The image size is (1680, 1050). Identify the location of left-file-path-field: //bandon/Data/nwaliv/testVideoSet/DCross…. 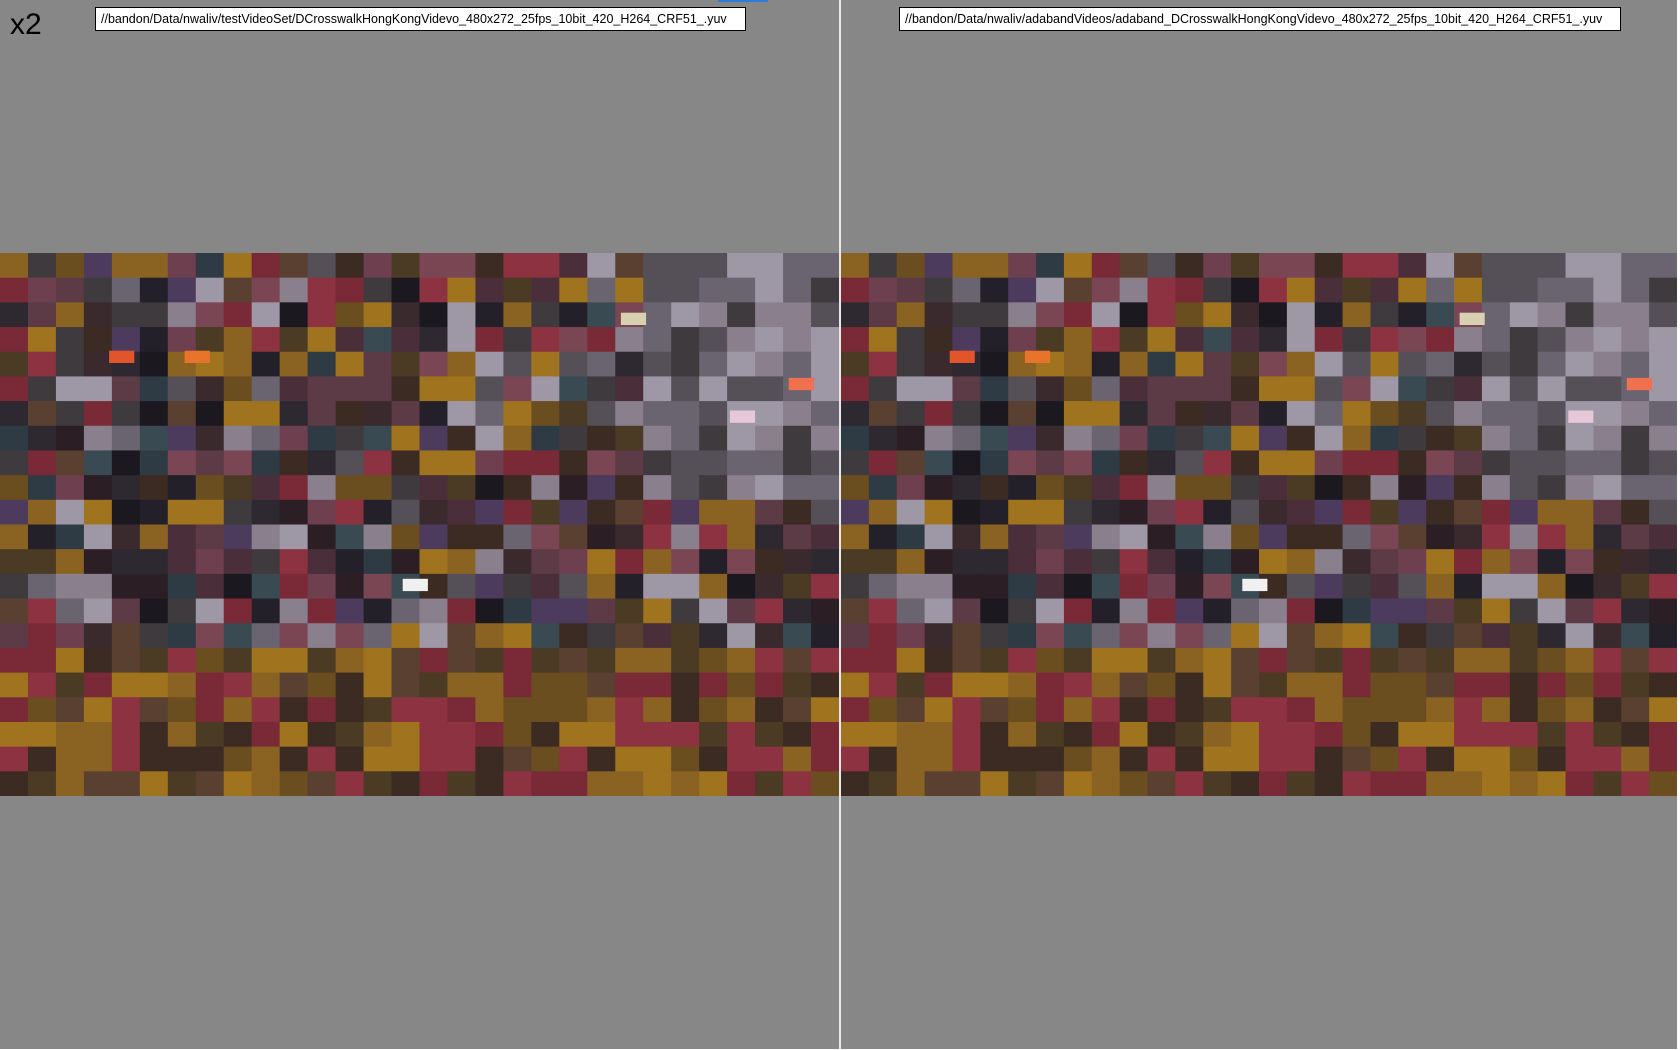
(420, 19).